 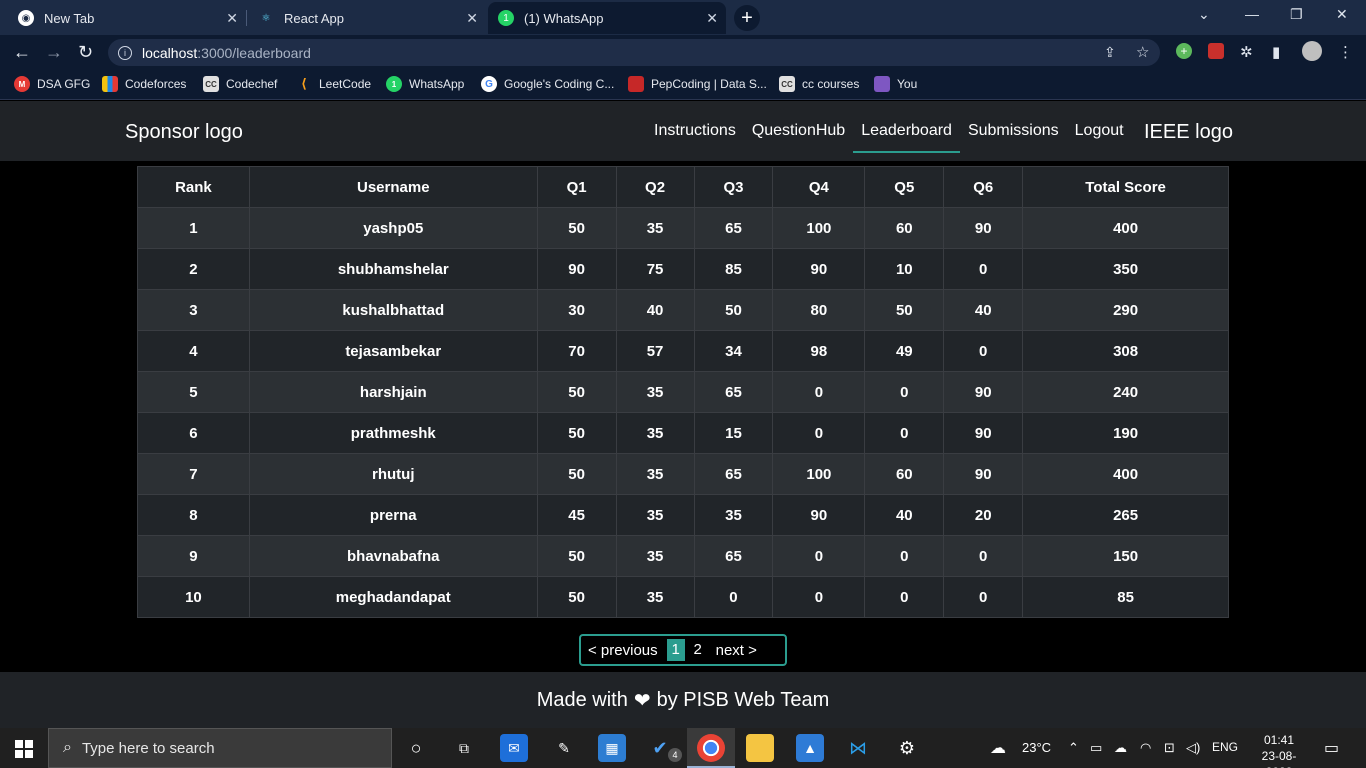 I want to click on bookmark-you: You, so click(x=895, y=84).